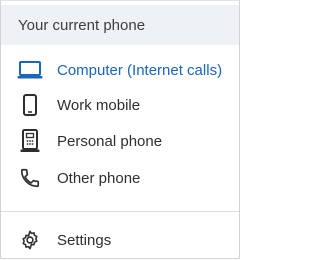 The image size is (320, 260). What do you see at coordinates (120, 211) in the screenshot?
I see `menu-divider` at bounding box center [120, 211].